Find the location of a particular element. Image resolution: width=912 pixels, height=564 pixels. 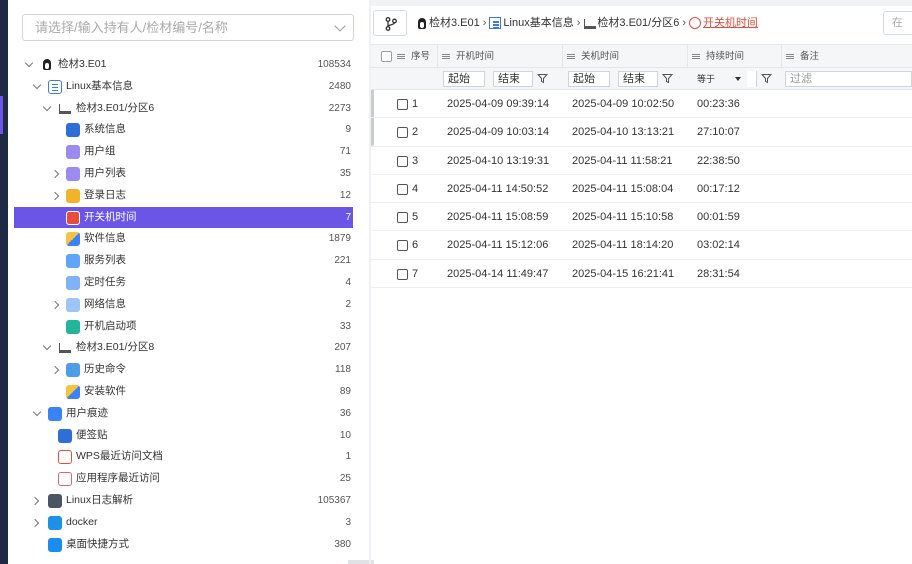

tree-node: Linux日志解析 105367 is located at coordinates (183, 501).